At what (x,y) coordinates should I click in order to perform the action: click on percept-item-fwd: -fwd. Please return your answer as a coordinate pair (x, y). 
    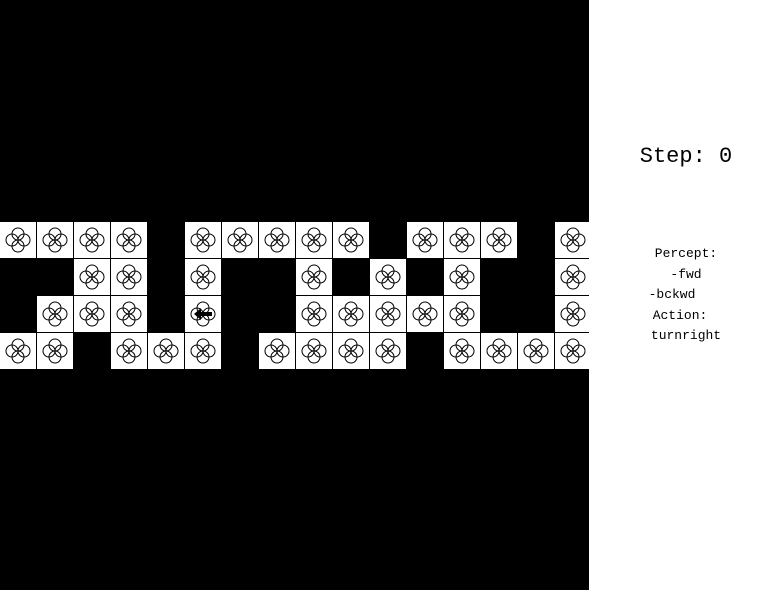
    Looking at the image, I should click on (686, 274).